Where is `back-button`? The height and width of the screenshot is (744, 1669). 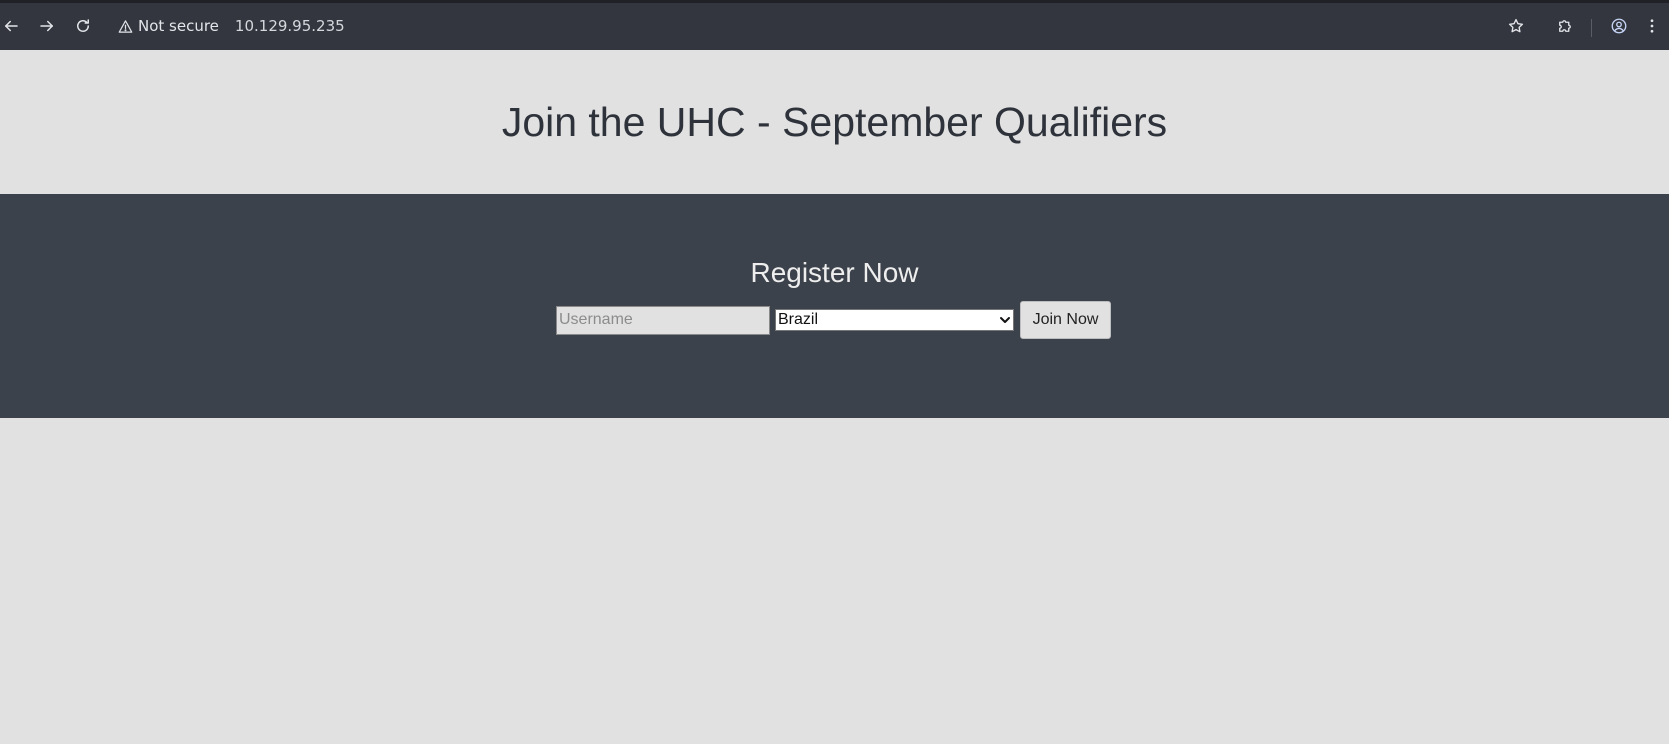 back-button is located at coordinates (14, 26).